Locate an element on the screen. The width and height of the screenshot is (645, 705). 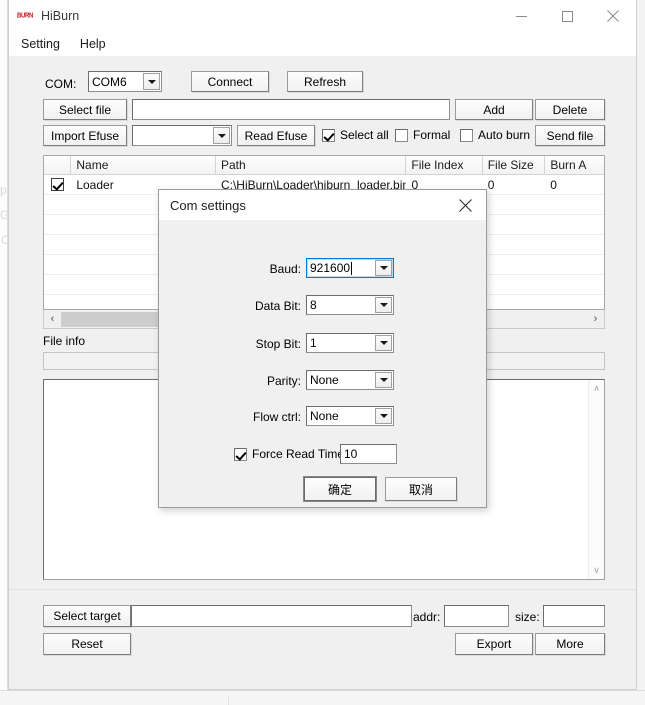
delete-button: Delete is located at coordinates (570, 109).